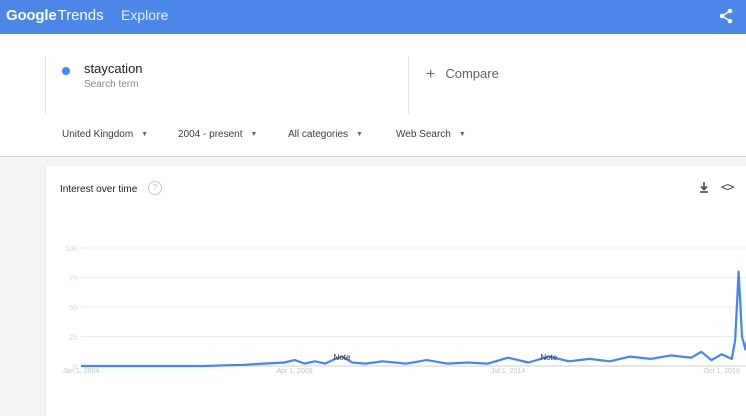 This screenshot has height=416, width=746. I want to click on category-filter-label: All categories, so click(318, 134).